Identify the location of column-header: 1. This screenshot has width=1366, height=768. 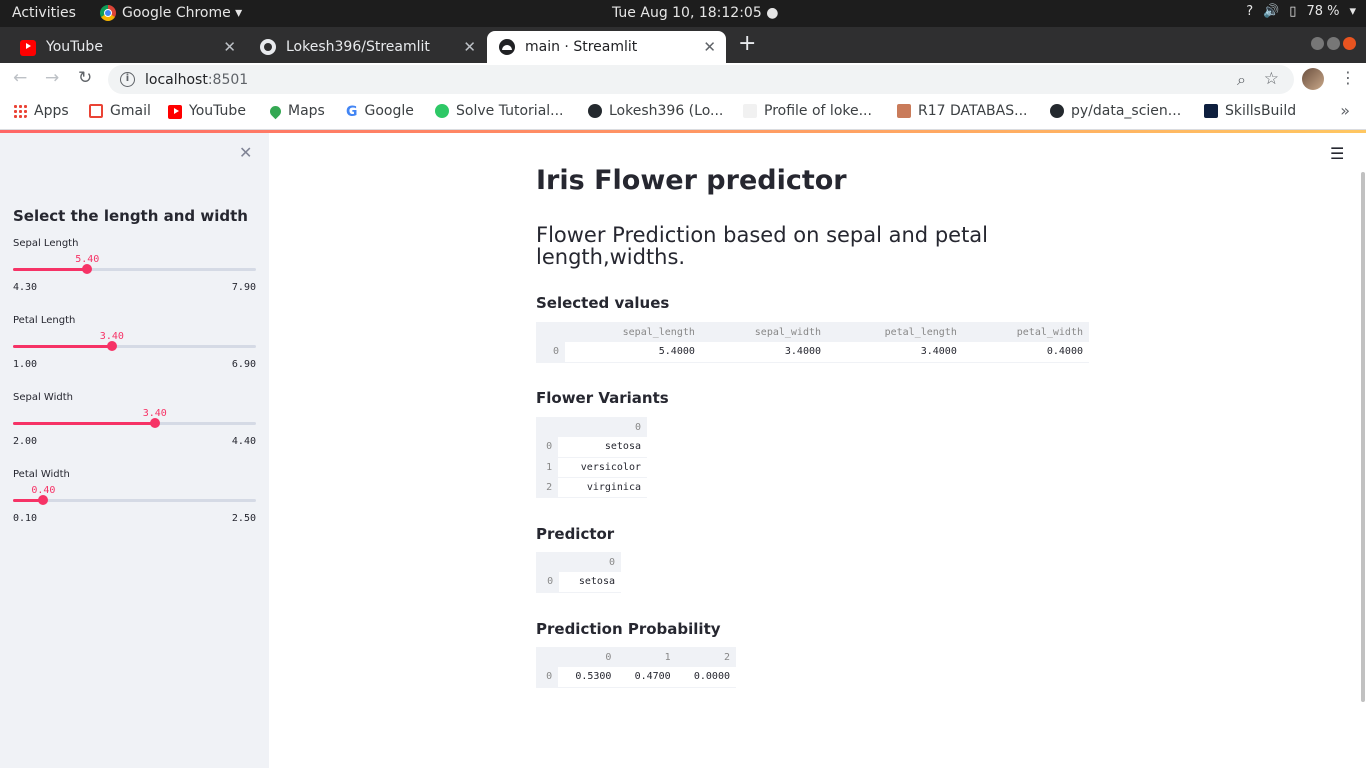
(647, 657).